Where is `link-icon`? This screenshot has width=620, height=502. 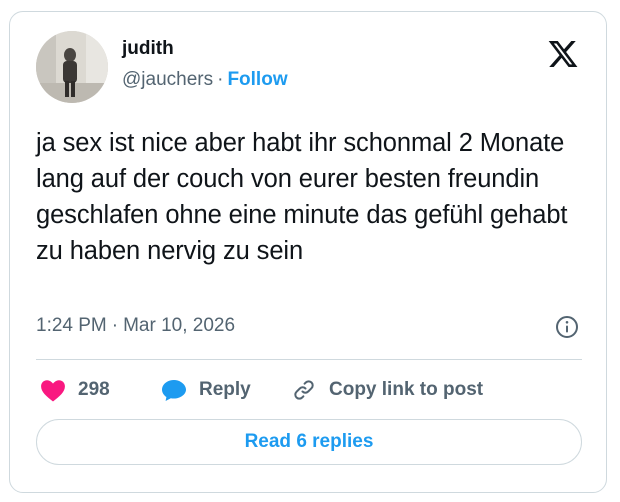 link-icon is located at coordinates (304, 390).